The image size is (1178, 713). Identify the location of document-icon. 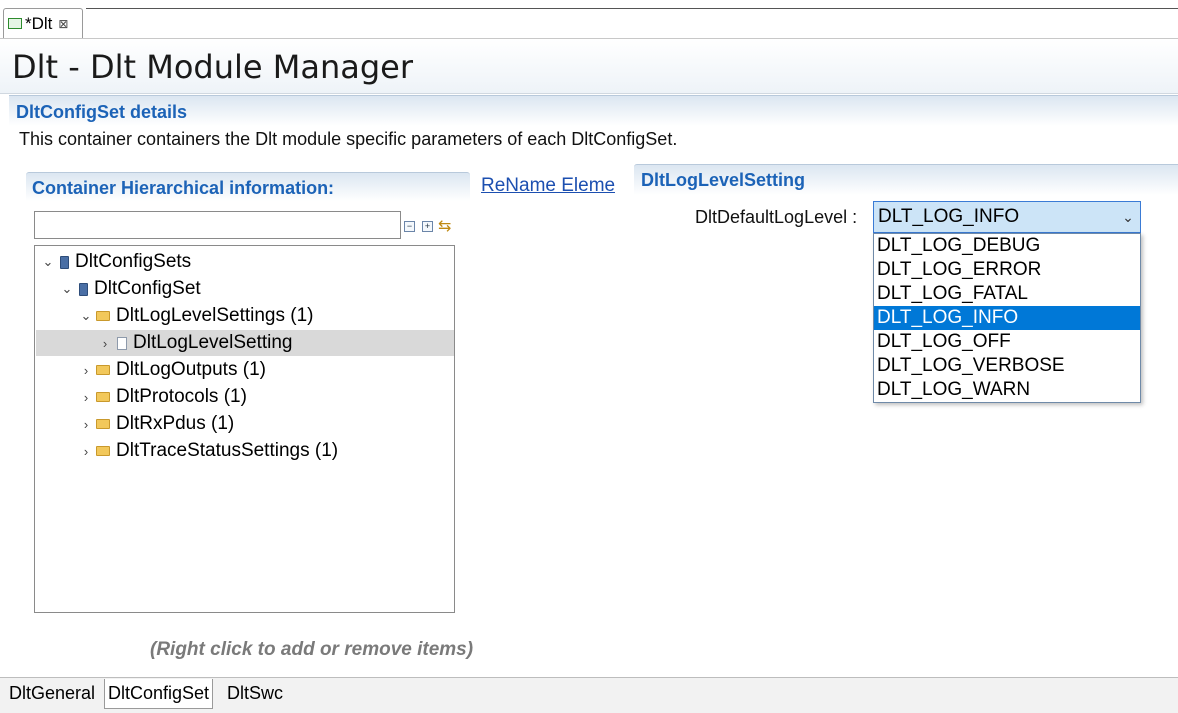
(122, 343).